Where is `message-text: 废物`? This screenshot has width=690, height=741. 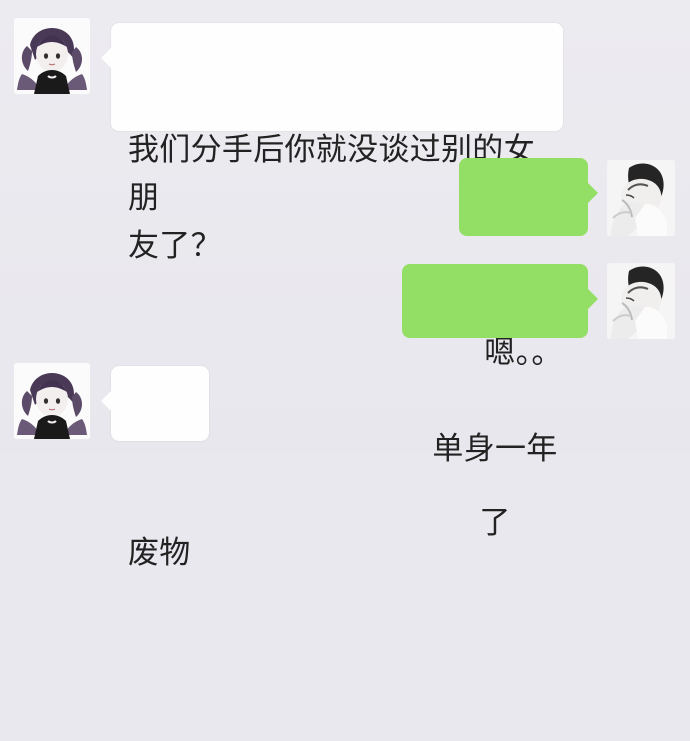 message-text: 废物 is located at coordinates (159, 553).